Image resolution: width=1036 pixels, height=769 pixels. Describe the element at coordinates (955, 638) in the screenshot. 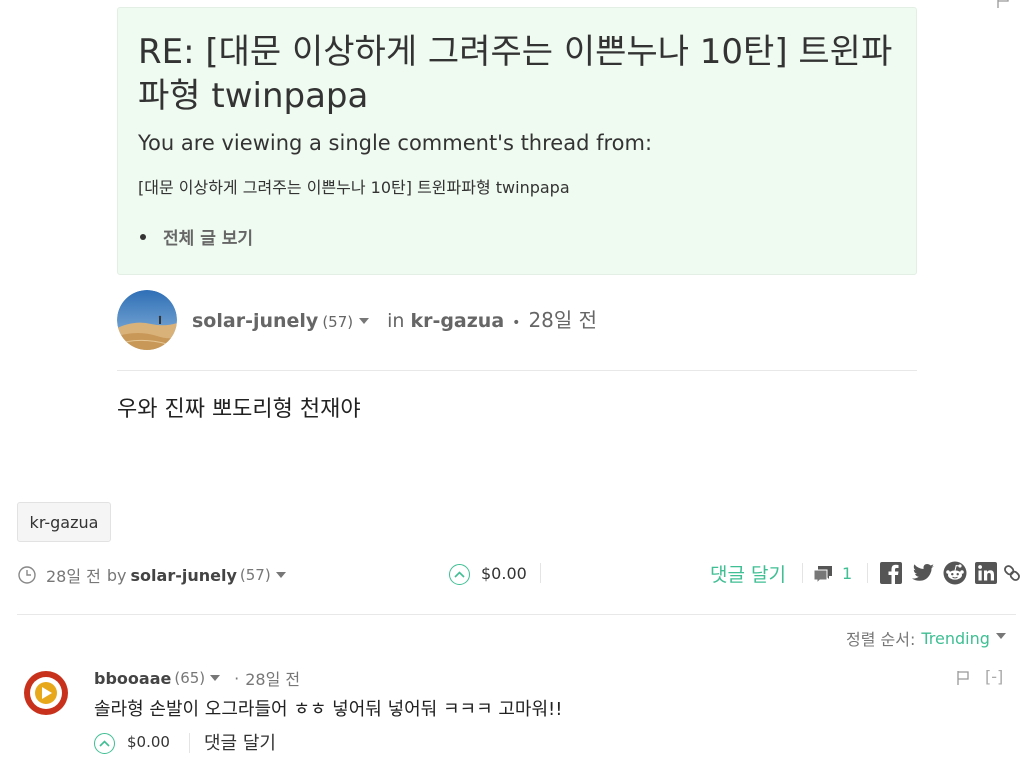

I see `sort-value: Trending` at that location.